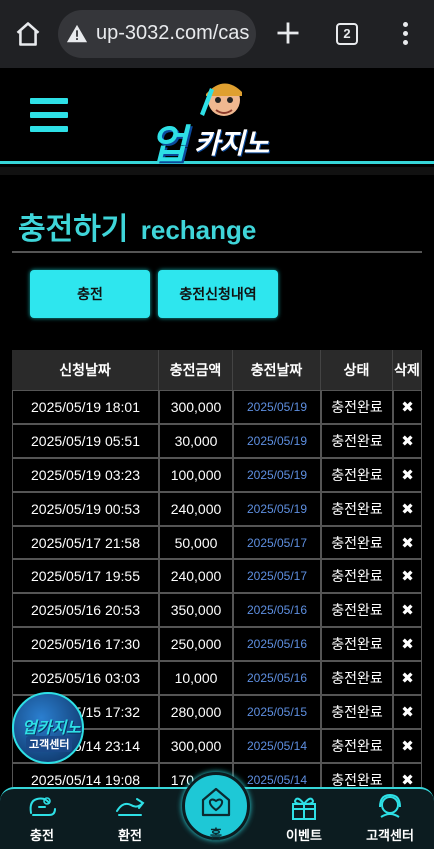 The width and height of the screenshot is (434, 849). I want to click on nav-exchange-label: 환전, so click(130, 835).